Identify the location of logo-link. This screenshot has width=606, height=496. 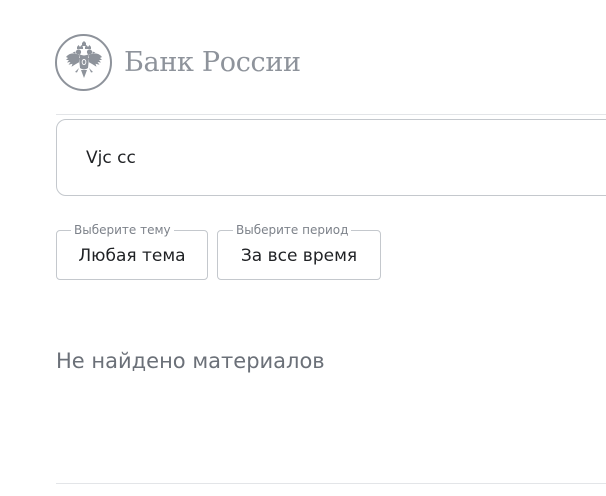
(83, 62).